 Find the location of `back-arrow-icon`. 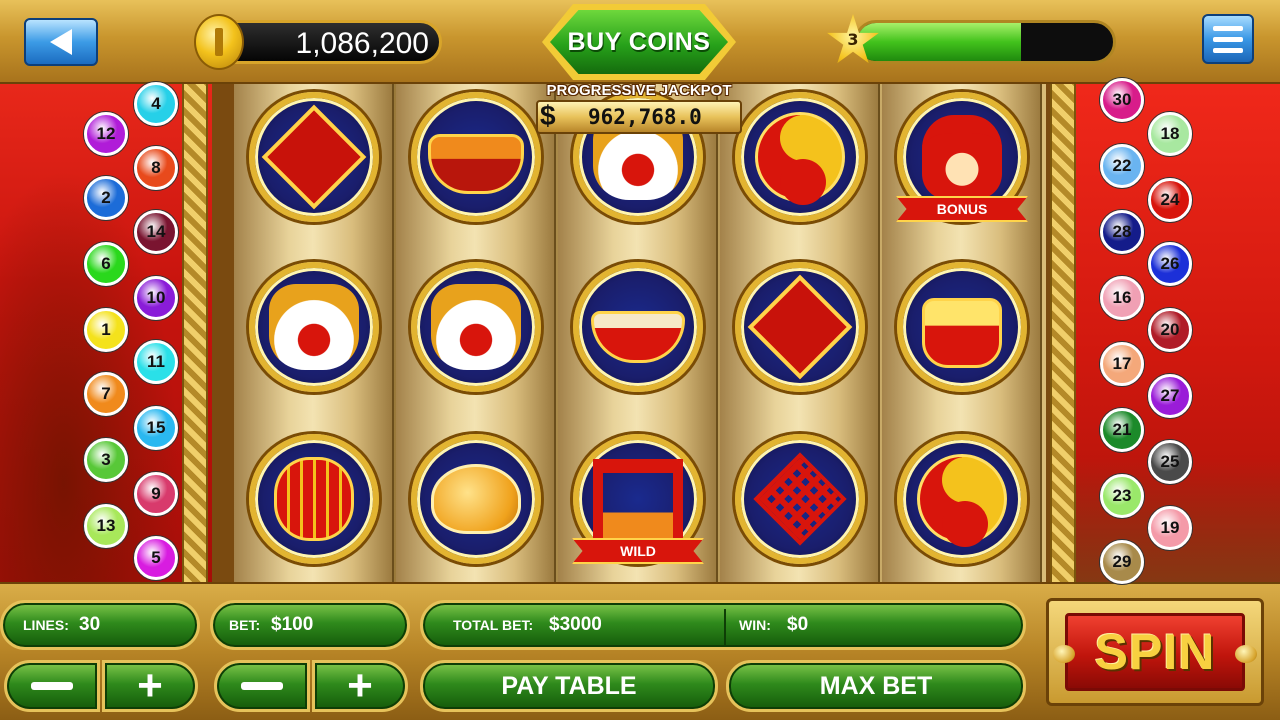

back-arrow-icon is located at coordinates (61, 42).